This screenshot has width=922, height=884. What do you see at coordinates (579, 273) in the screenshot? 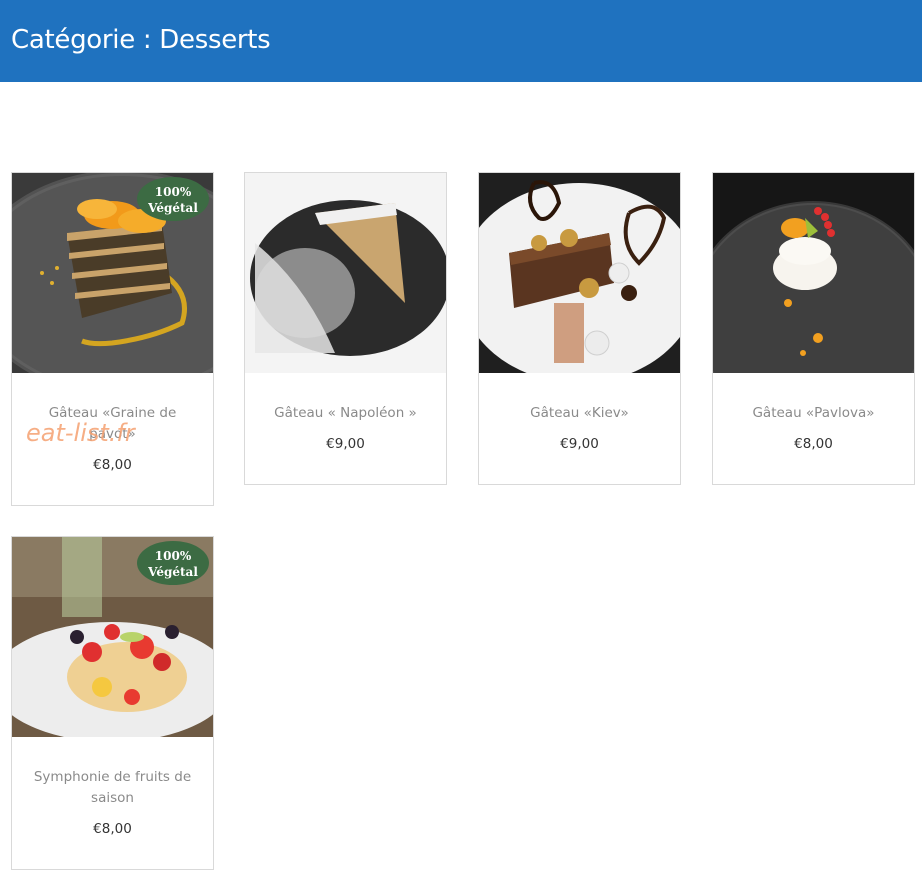
I see `kiev-cake-image` at bounding box center [579, 273].